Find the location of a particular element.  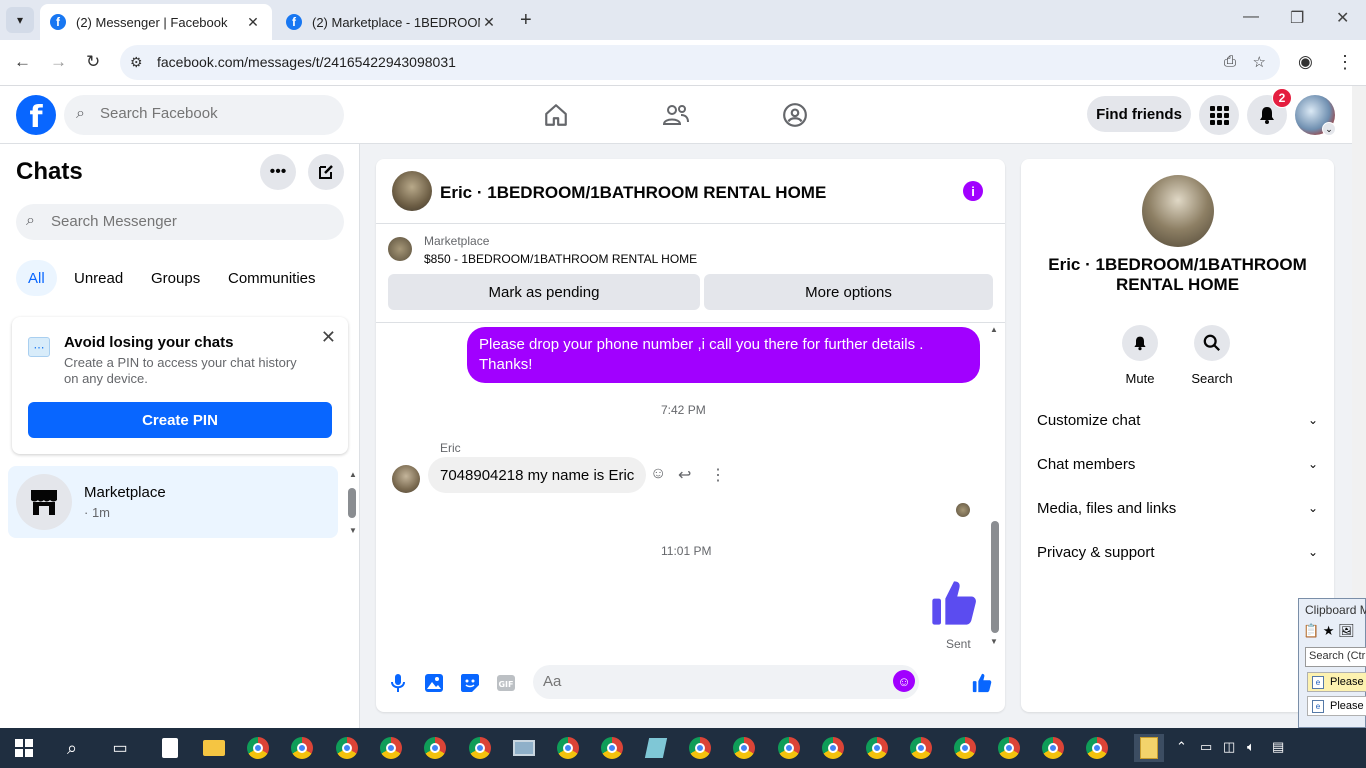

menu-grid-icon is located at coordinates (1219, 115).